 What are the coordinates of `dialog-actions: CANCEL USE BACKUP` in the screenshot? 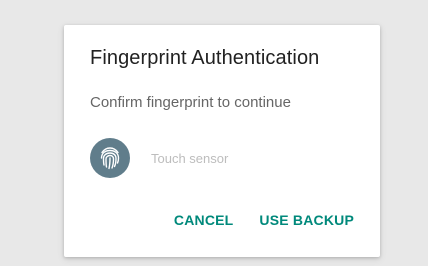 It's located at (264, 220).